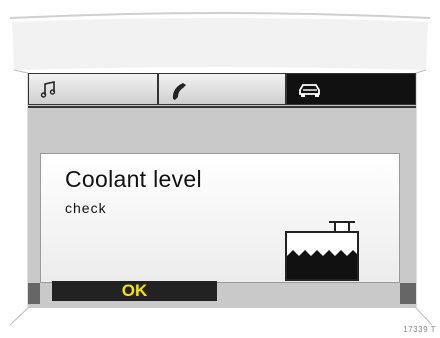  What do you see at coordinates (93, 89) in the screenshot?
I see `tab-audio` at bounding box center [93, 89].